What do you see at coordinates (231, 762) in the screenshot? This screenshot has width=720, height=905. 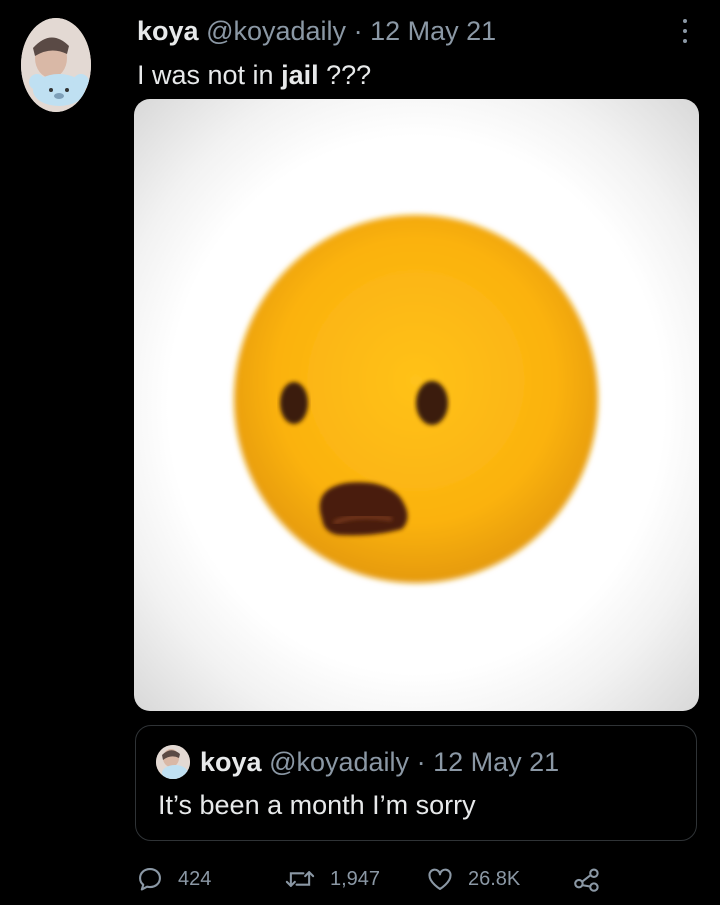 I see `quoted-author-name: koya` at bounding box center [231, 762].